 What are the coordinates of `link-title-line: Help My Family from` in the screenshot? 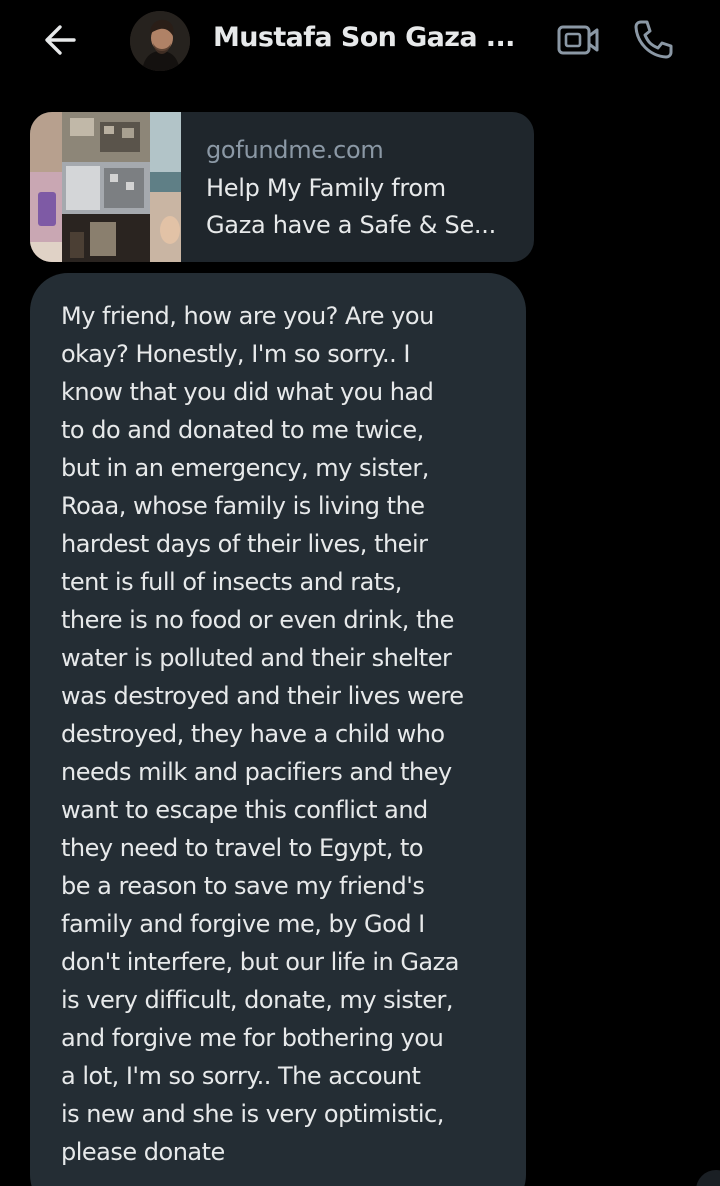 It's located at (326, 188).